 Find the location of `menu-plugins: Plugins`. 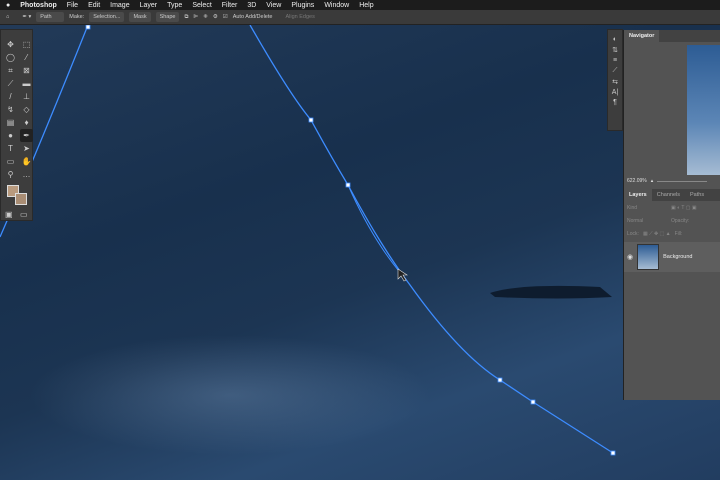

menu-plugins: Plugins is located at coordinates (302, 5).